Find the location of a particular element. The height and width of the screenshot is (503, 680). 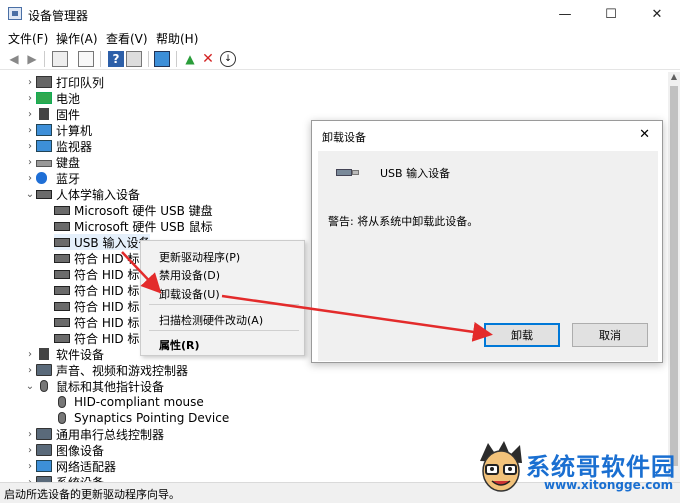

uninstall-icon: ✕ is located at coordinates (208, 59).